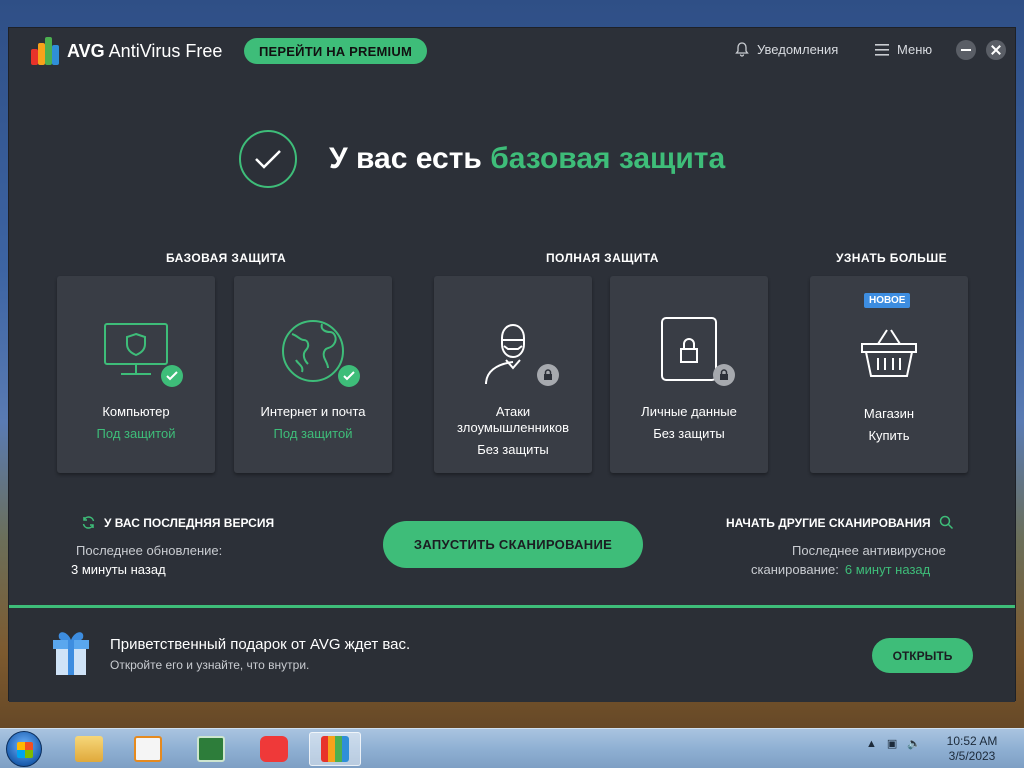  What do you see at coordinates (136, 411) in the screenshot?
I see `card-computer-title: Компьютер` at bounding box center [136, 411].